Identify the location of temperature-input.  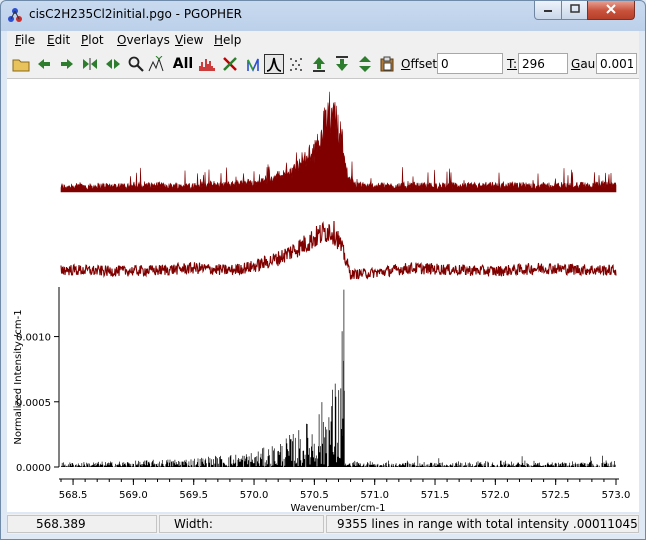
(543, 63).